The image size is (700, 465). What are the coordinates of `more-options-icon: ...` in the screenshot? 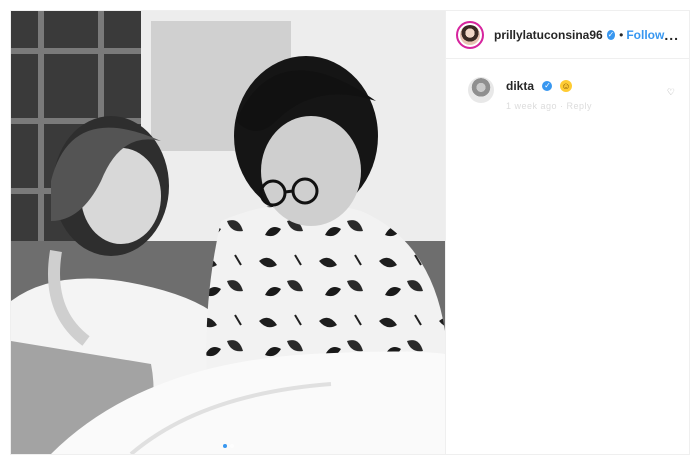 It's located at (671, 35).